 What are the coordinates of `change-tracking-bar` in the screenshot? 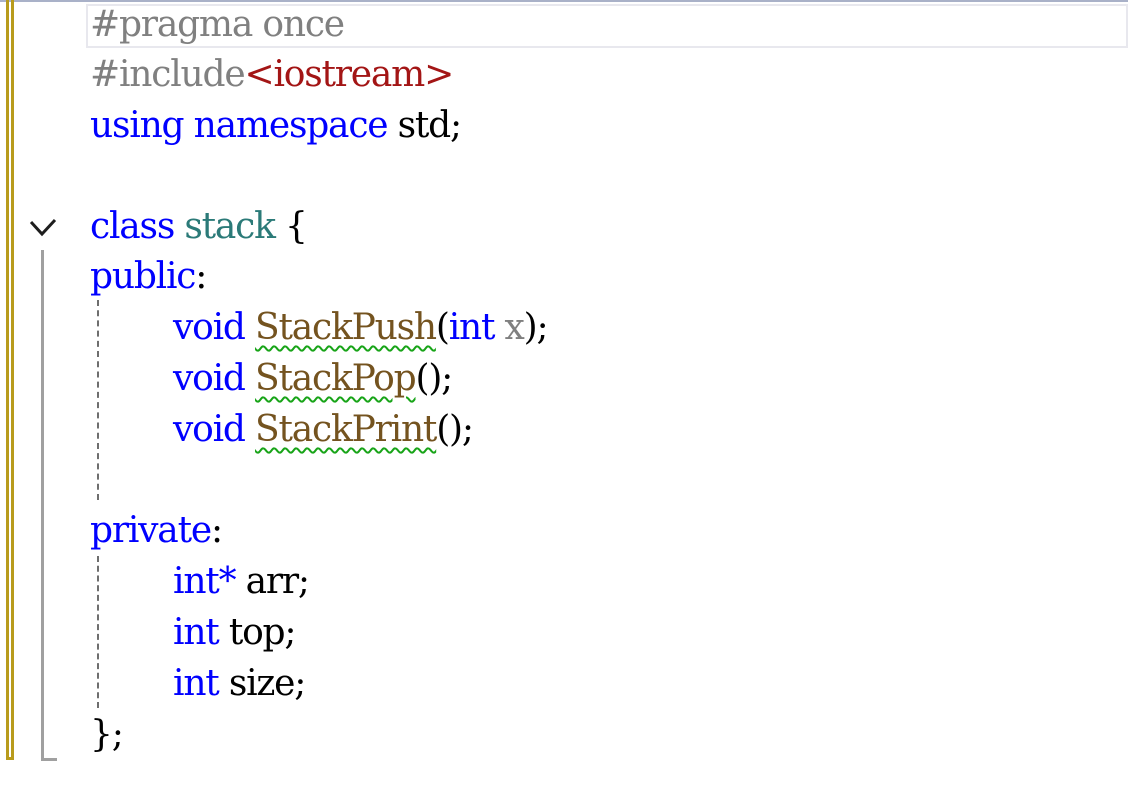 It's located at (10, 380).